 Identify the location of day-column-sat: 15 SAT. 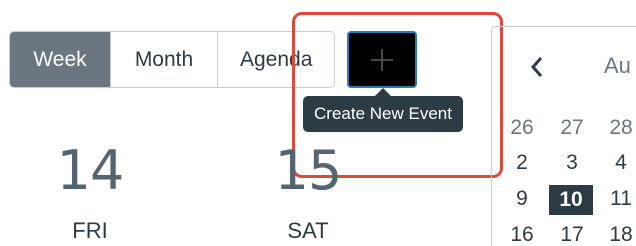
(308, 194).